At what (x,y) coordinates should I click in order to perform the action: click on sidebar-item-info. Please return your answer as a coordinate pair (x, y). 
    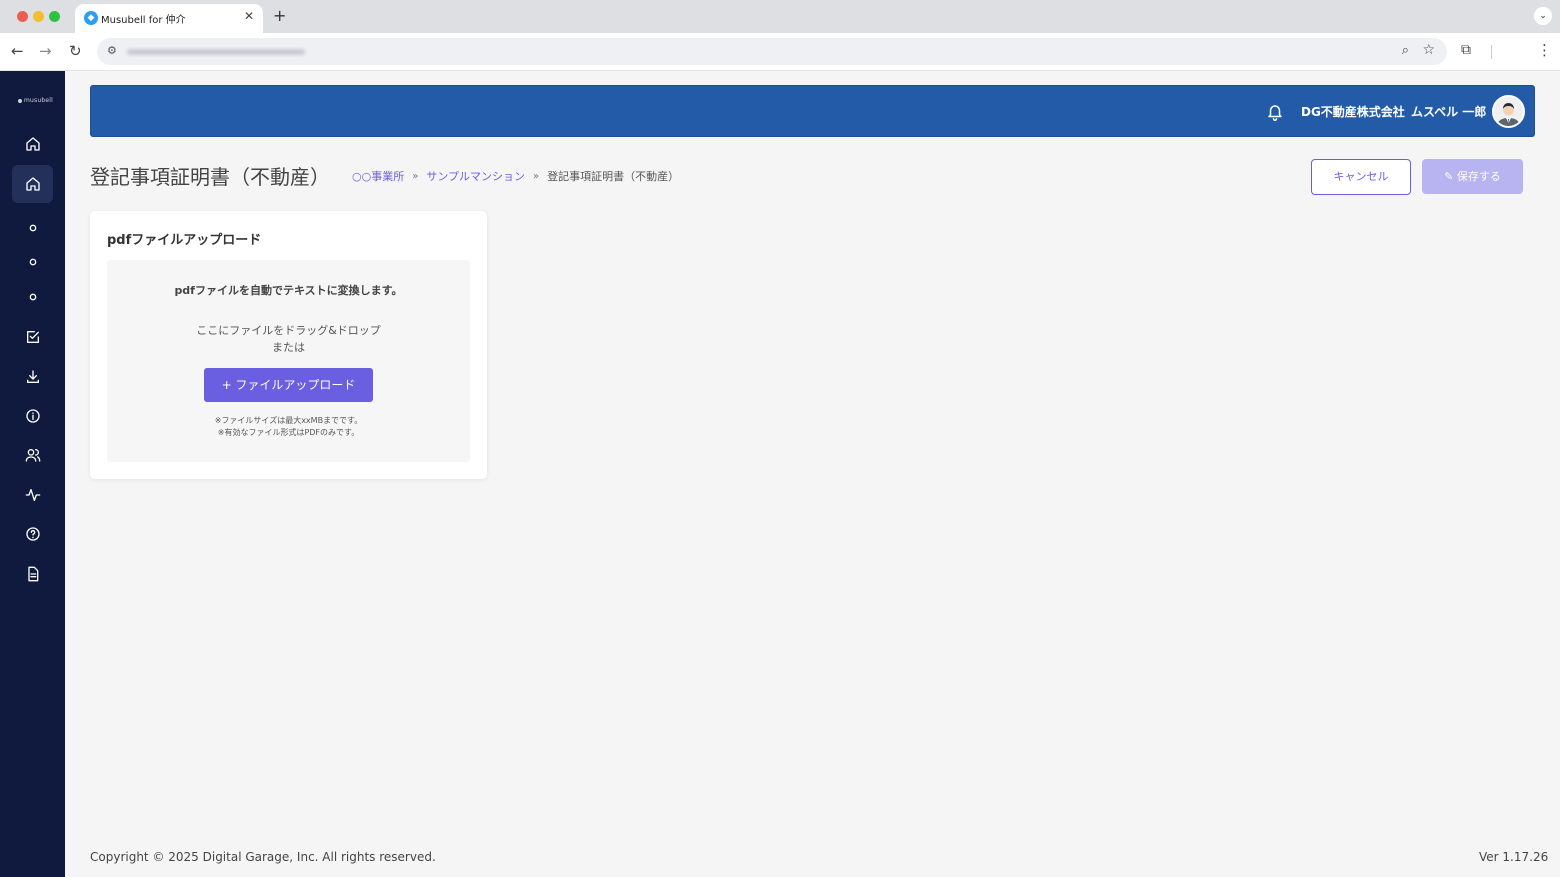
    Looking at the image, I should click on (32, 416).